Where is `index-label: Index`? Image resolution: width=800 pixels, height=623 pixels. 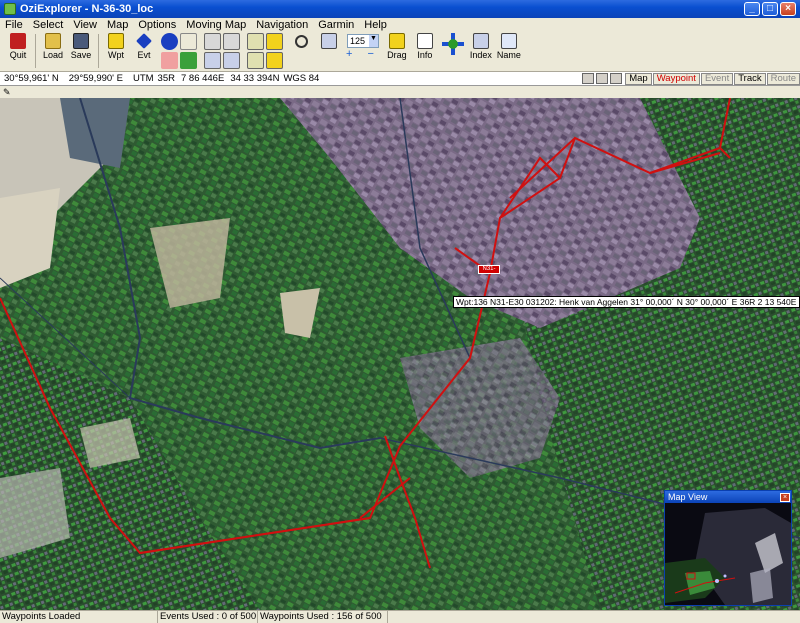
index-label: Index is located at coordinates (480, 55).